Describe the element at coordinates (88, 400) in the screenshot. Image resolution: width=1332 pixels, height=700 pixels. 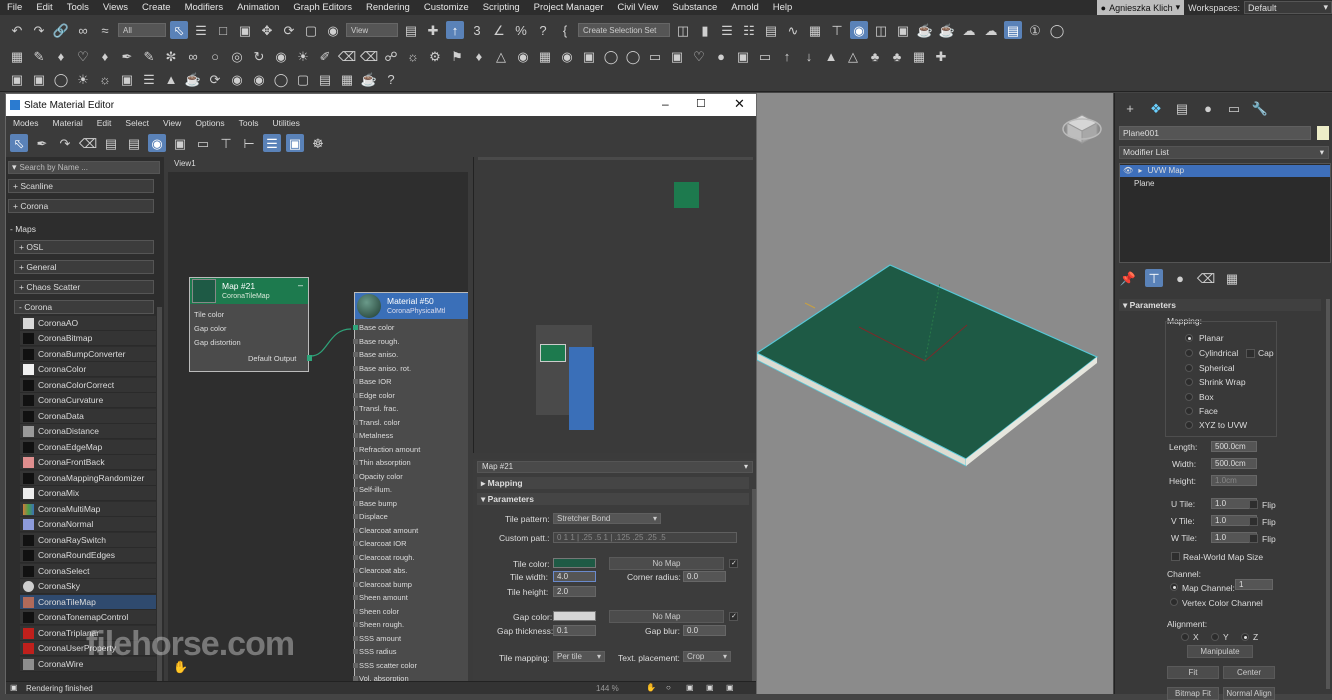
I see `list-item: CoronaCurvature` at that location.